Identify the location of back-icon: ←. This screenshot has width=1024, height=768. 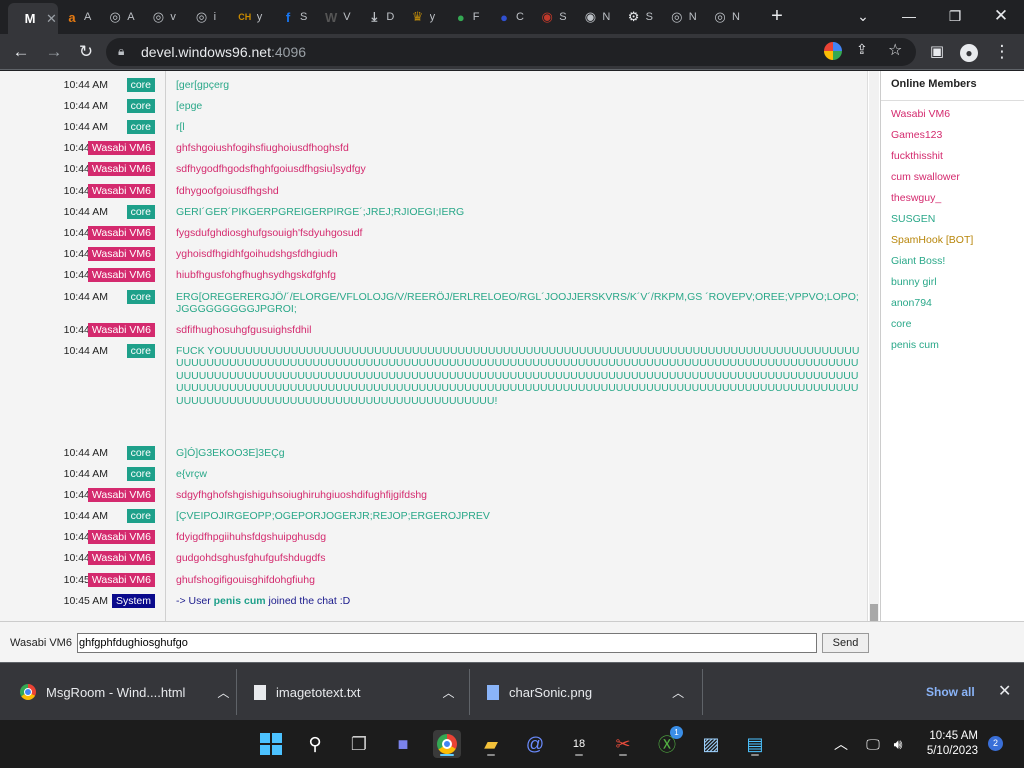
(21, 52).